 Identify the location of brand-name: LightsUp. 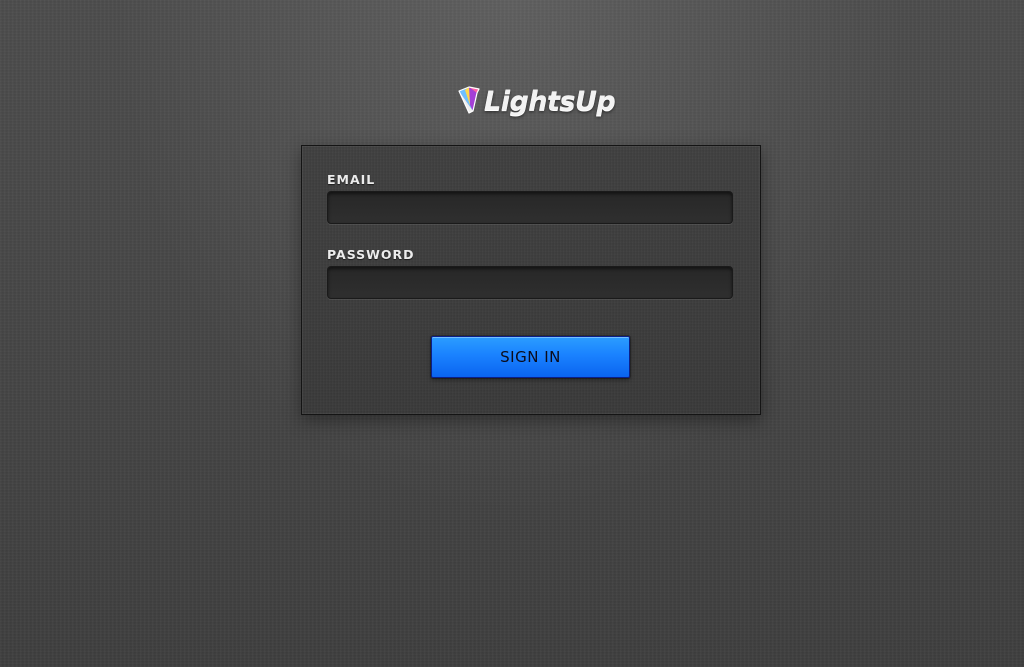
(550, 101).